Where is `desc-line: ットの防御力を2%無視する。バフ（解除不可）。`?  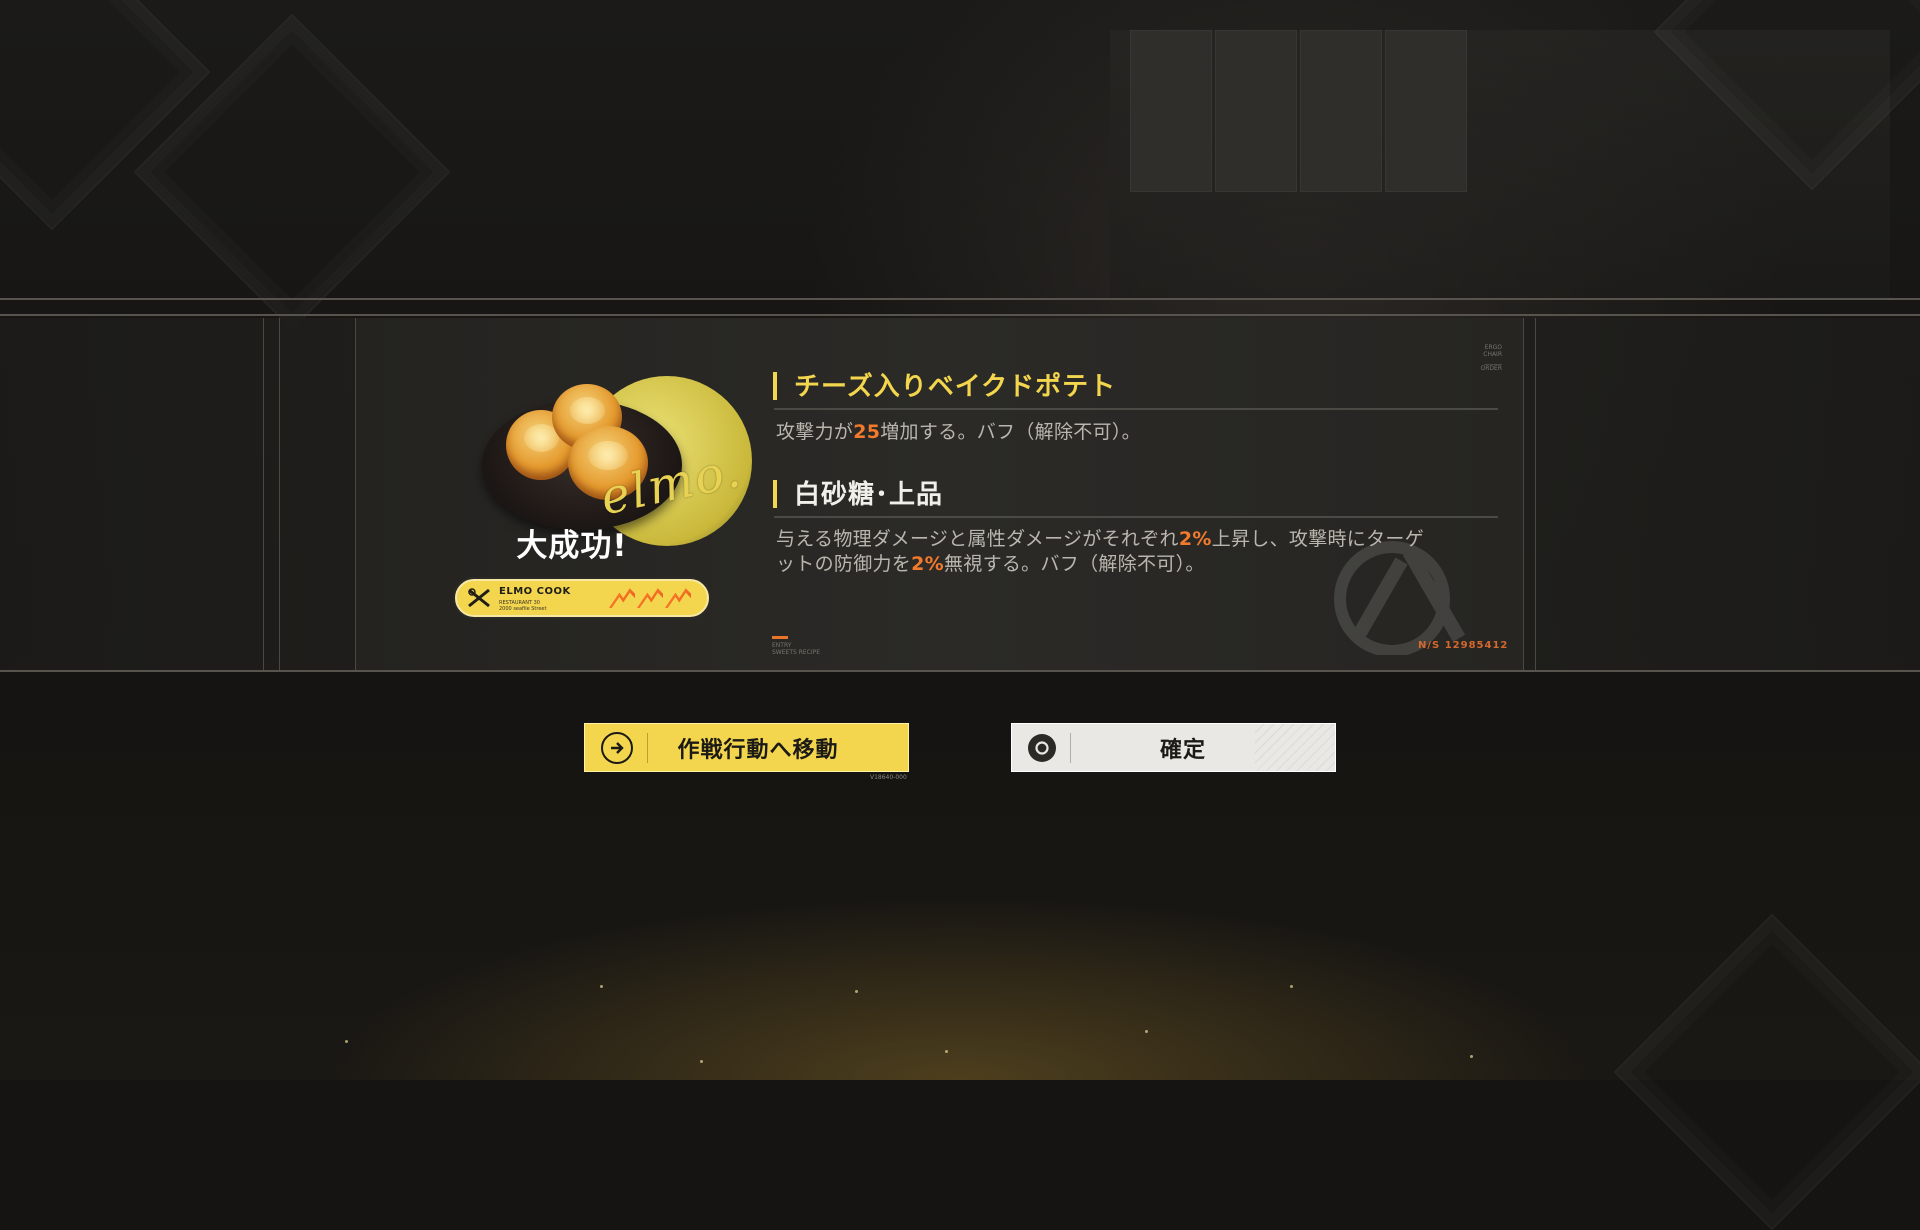
desc-line: ットの防御力を2%無視する。バフ（解除不可）。 is located at coordinates (1100, 564).